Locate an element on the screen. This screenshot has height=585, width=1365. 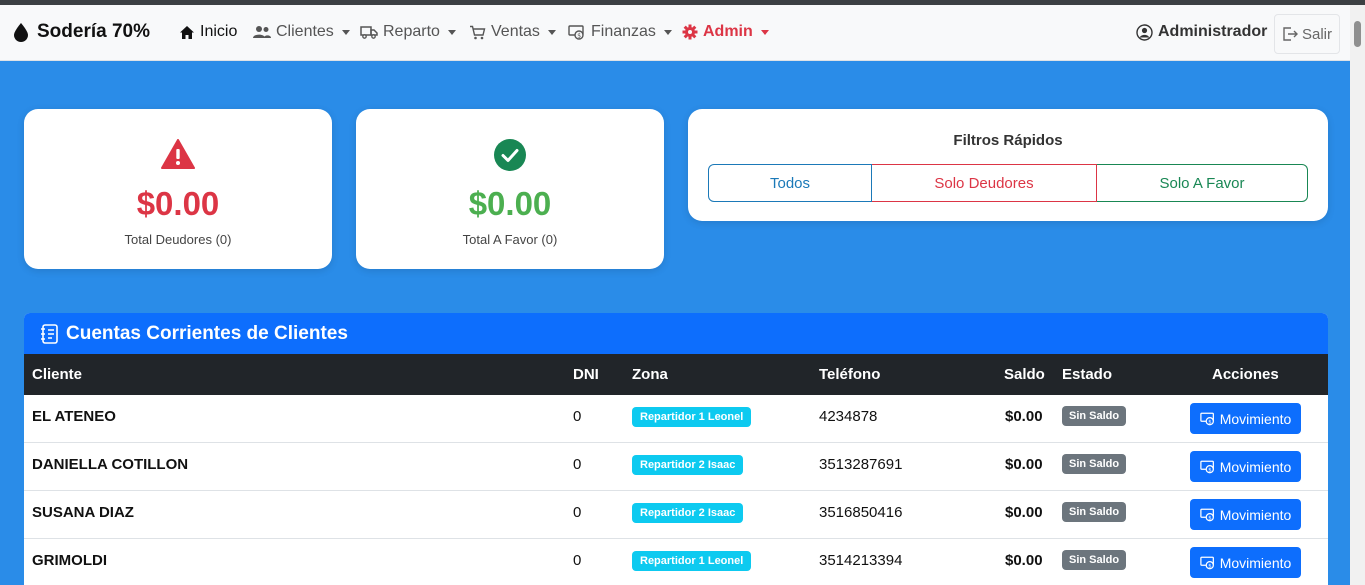
stat-card-deudores: $0.00 Total Deudores (0) is located at coordinates (178, 189).